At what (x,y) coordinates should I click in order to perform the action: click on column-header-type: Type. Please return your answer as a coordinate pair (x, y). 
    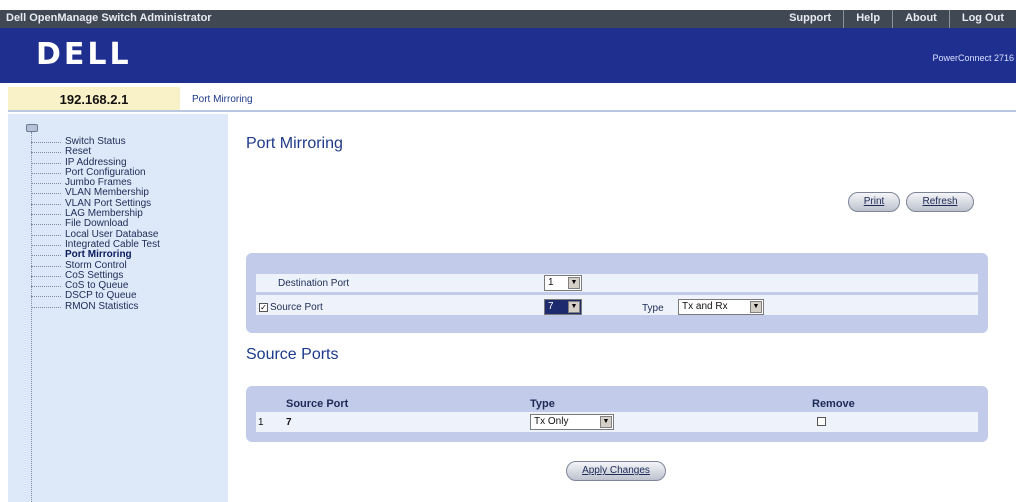
    Looking at the image, I should click on (542, 404).